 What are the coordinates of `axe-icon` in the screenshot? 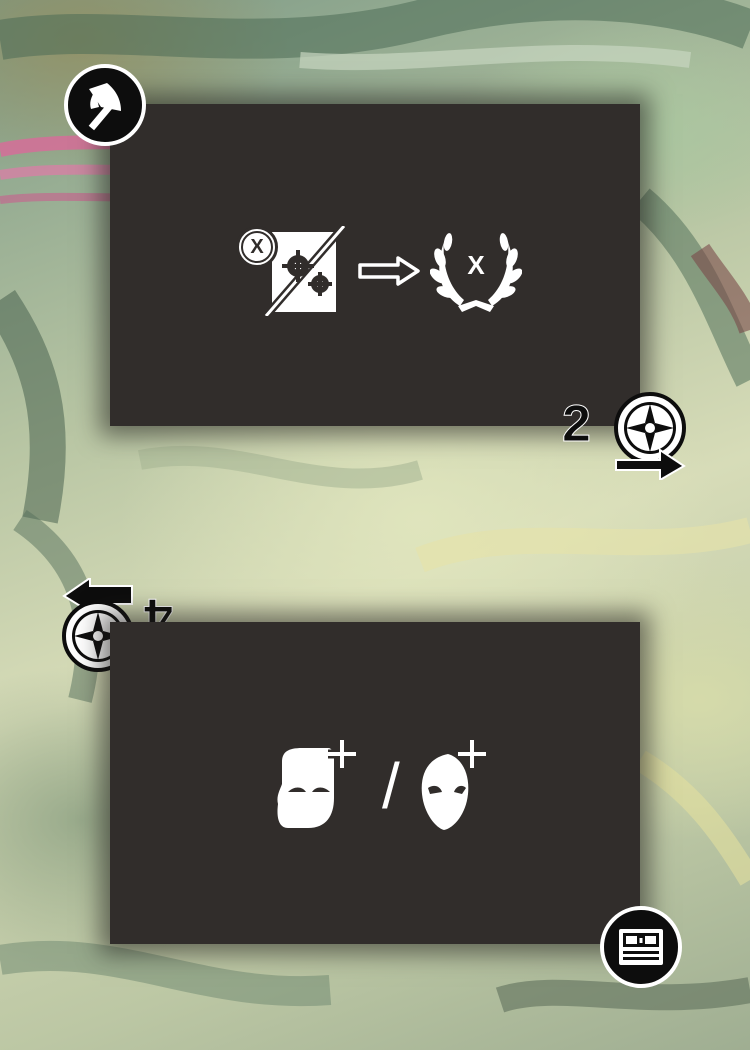 It's located at (105, 105).